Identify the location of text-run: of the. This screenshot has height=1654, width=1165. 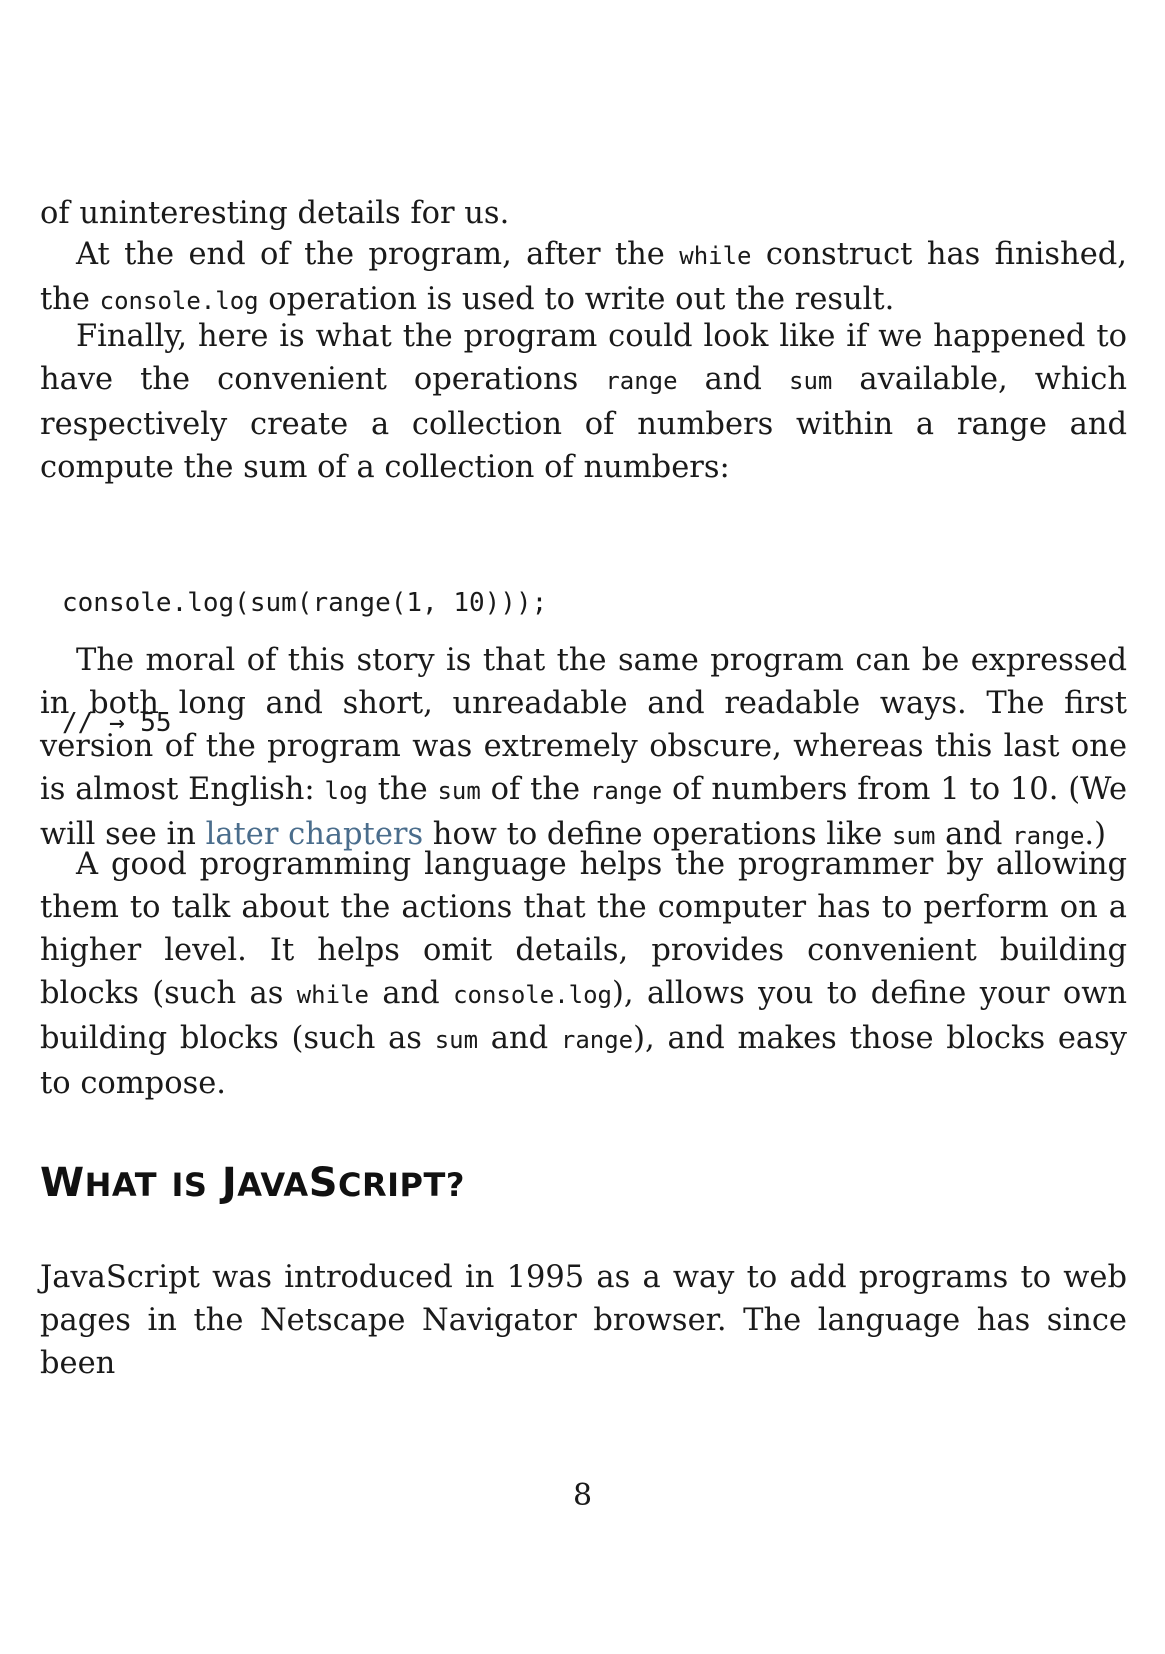
(535, 789).